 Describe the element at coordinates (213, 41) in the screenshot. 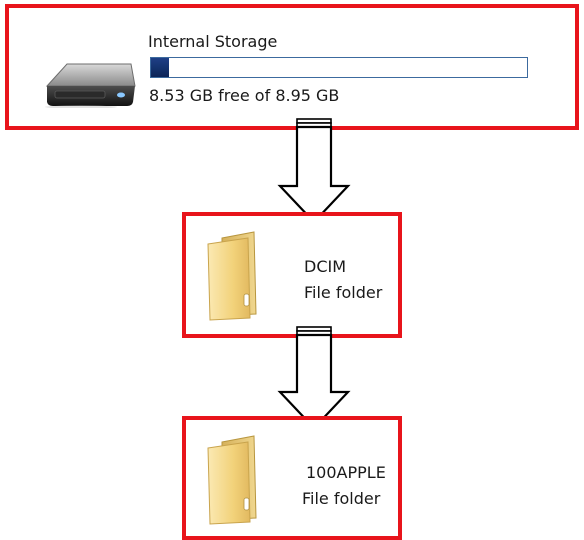

I see `drive-name: Internal Storage` at that location.